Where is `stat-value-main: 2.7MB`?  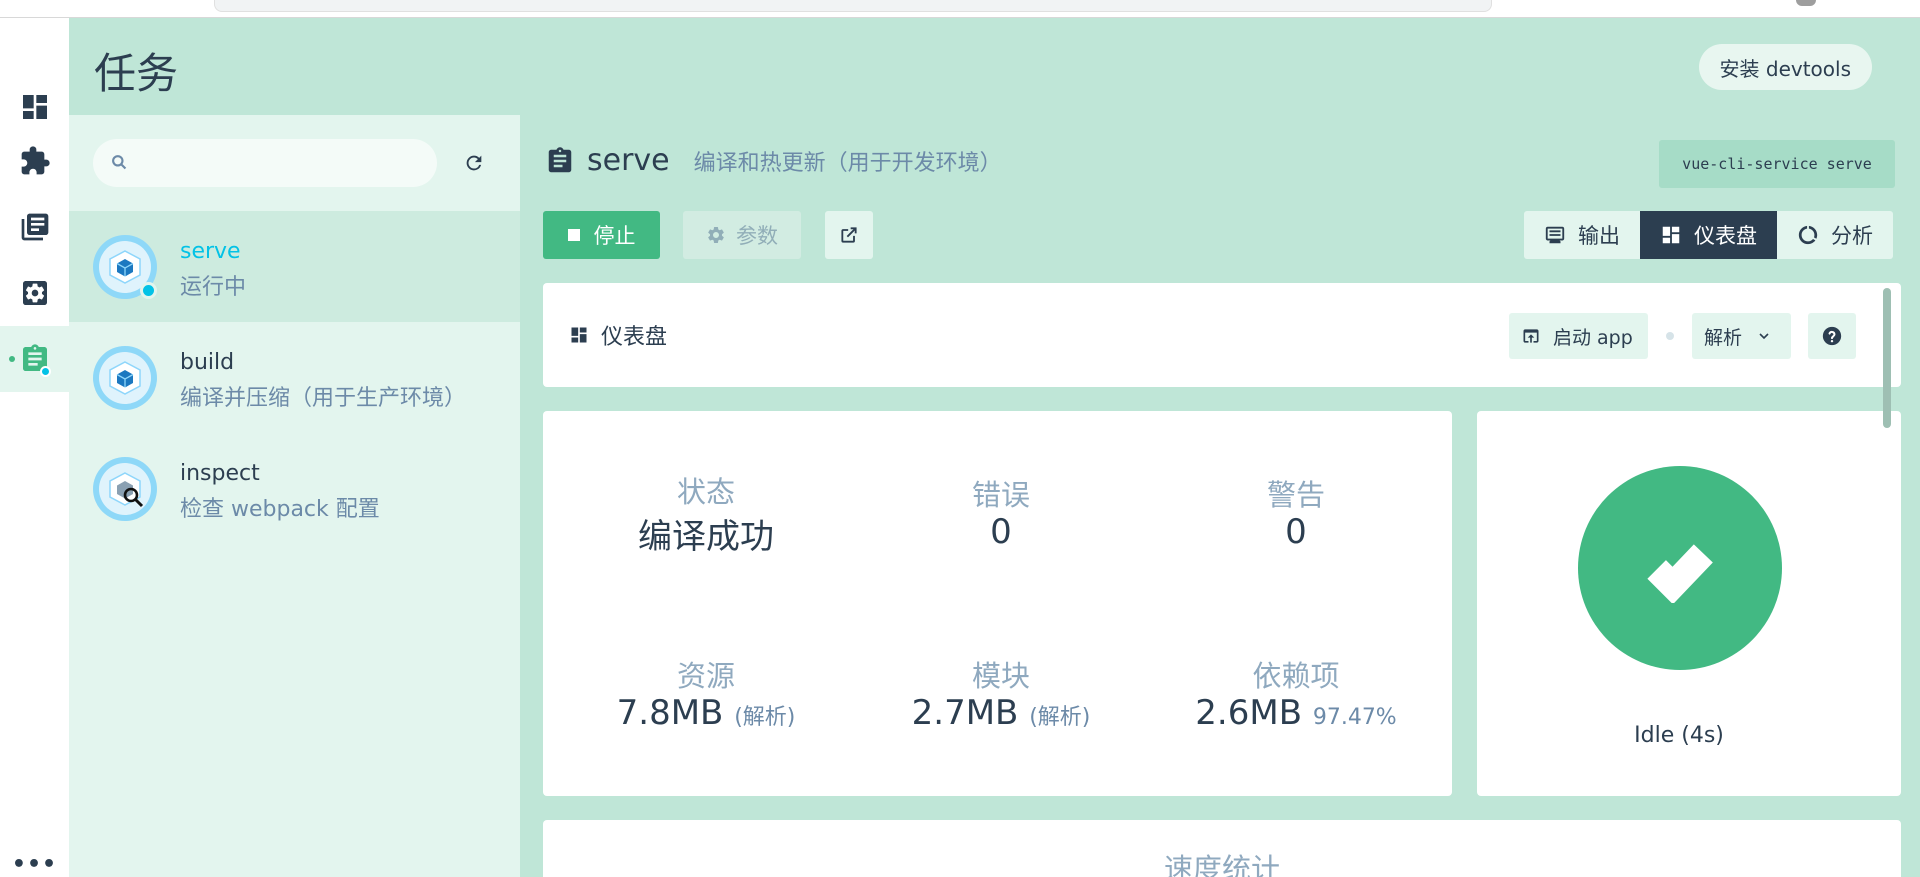
stat-value-main: 2.7MB is located at coordinates (965, 713).